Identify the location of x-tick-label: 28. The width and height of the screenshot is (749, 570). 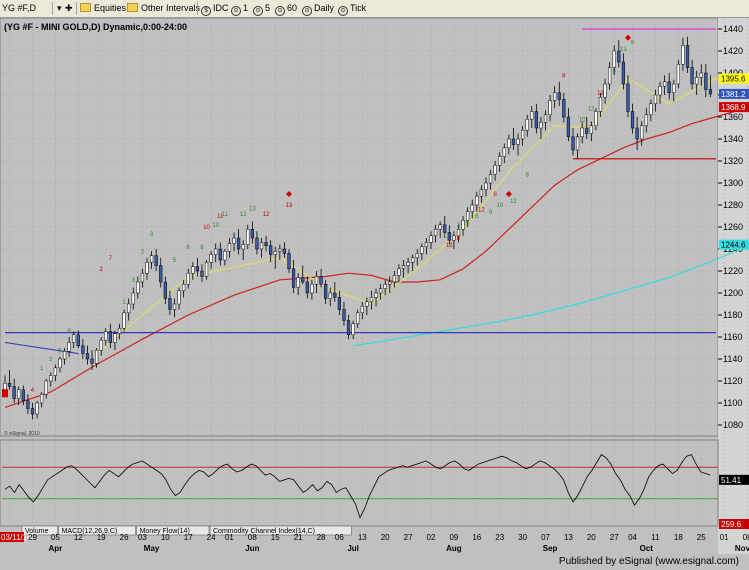
(321, 537).